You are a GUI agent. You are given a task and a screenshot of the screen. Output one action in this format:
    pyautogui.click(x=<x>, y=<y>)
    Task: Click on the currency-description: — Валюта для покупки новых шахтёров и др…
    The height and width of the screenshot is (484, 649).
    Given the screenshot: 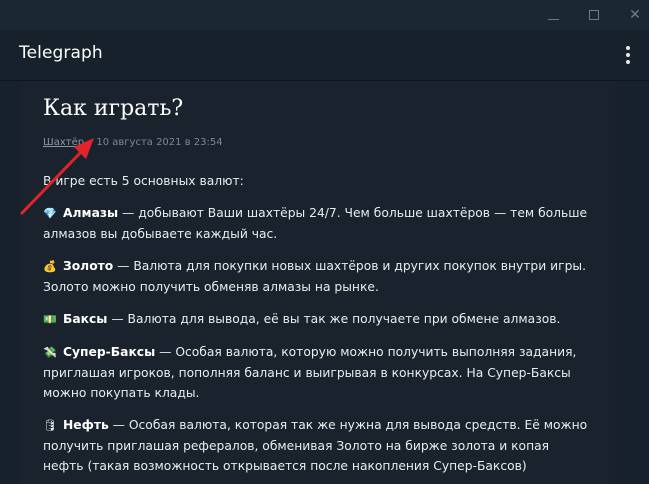 What is the action you would take?
    pyautogui.click(x=315, y=276)
    